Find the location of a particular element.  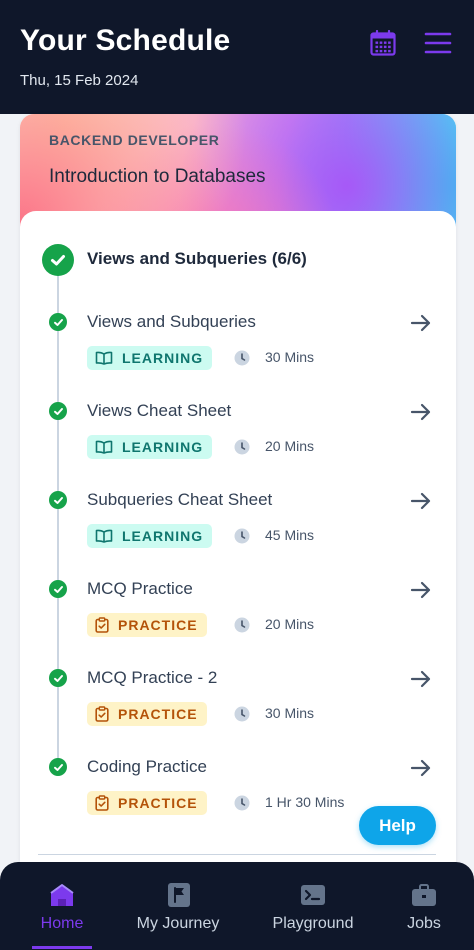

course-title: Introduction to Databases is located at coordinates (157, 176).